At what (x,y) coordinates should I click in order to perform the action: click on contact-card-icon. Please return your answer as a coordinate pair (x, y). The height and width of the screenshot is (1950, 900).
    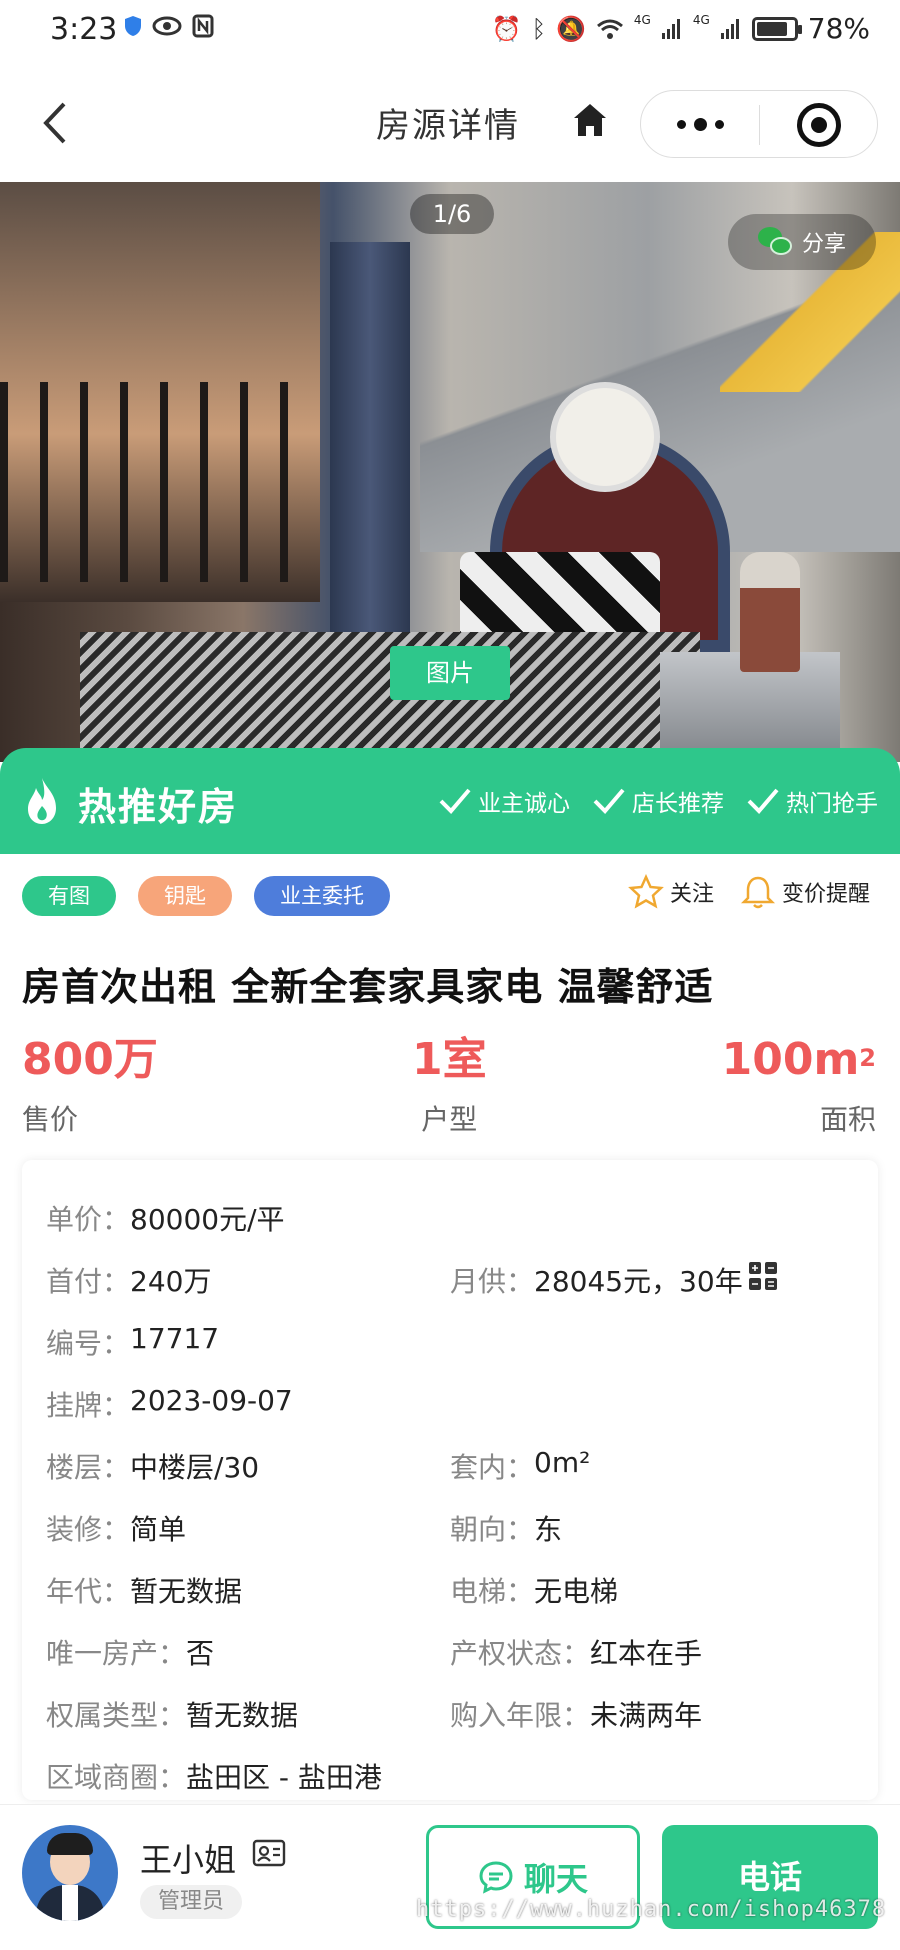
    Looking at the image, I should click on (270, 1852).